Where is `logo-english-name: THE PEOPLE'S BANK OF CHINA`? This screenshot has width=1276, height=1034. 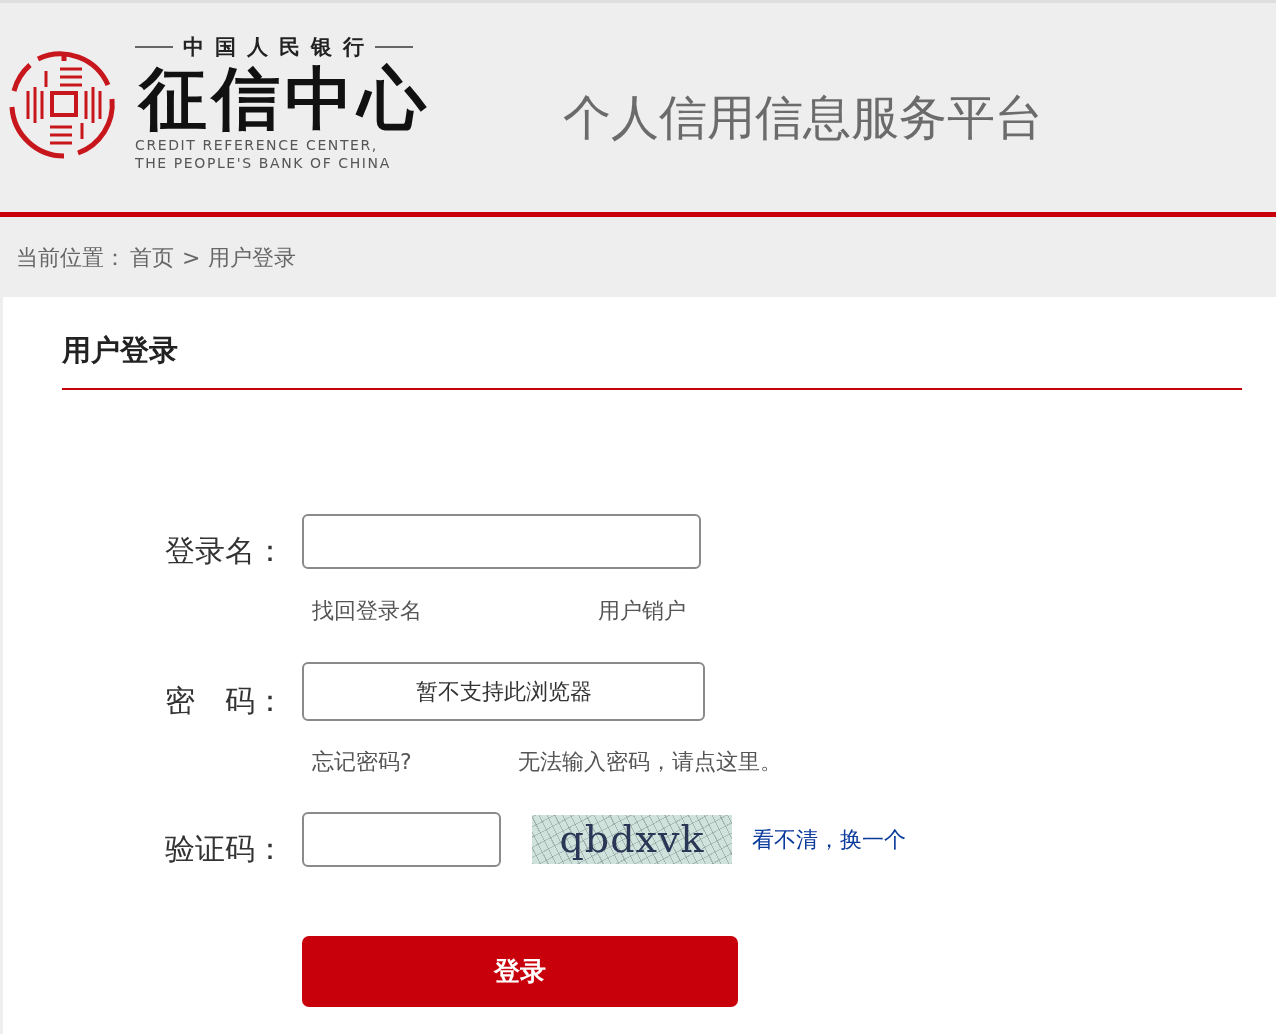
logo-english-name: THE PEOPLE'S BANK OF CHINA is located at coordinates (263, 162).